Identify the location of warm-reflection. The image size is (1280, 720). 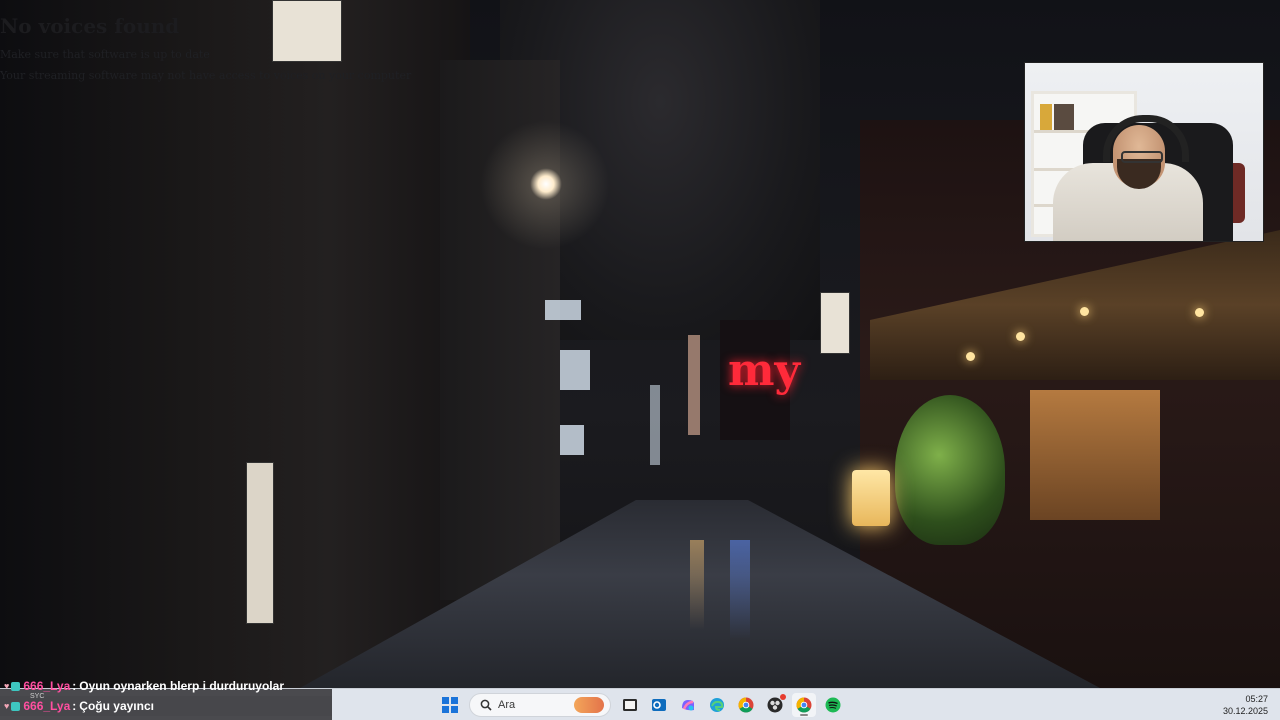
(697, 585).